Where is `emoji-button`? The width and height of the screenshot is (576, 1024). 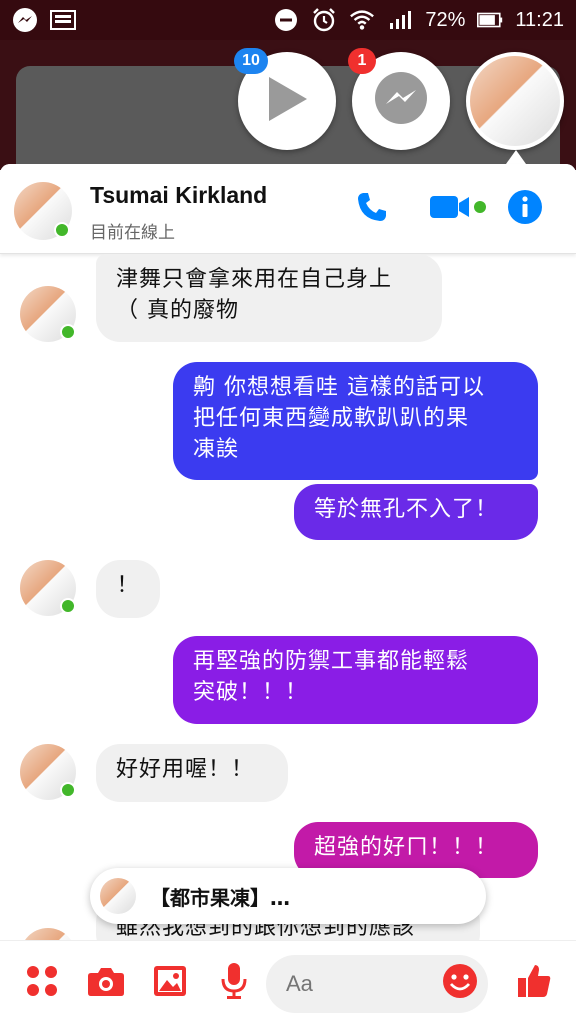 emoji-button is located at coordinates (460, 983).